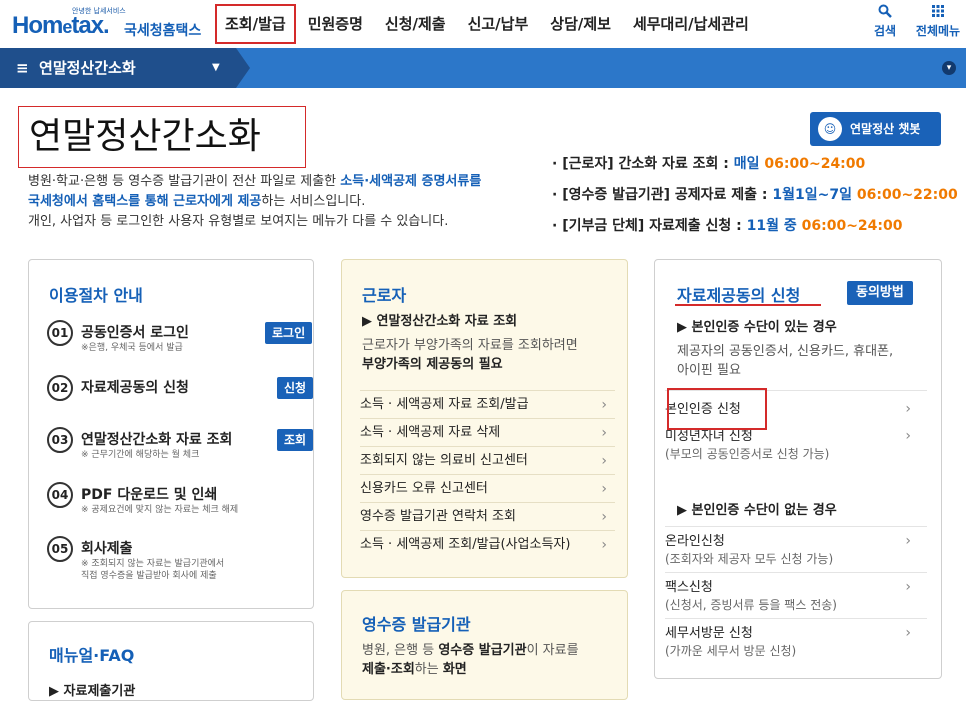  What do you see at coordinates (92, 689) in the screenshot?
I see `manual-item: ▶ 자료제출기관` at bounding box center [92, 689].